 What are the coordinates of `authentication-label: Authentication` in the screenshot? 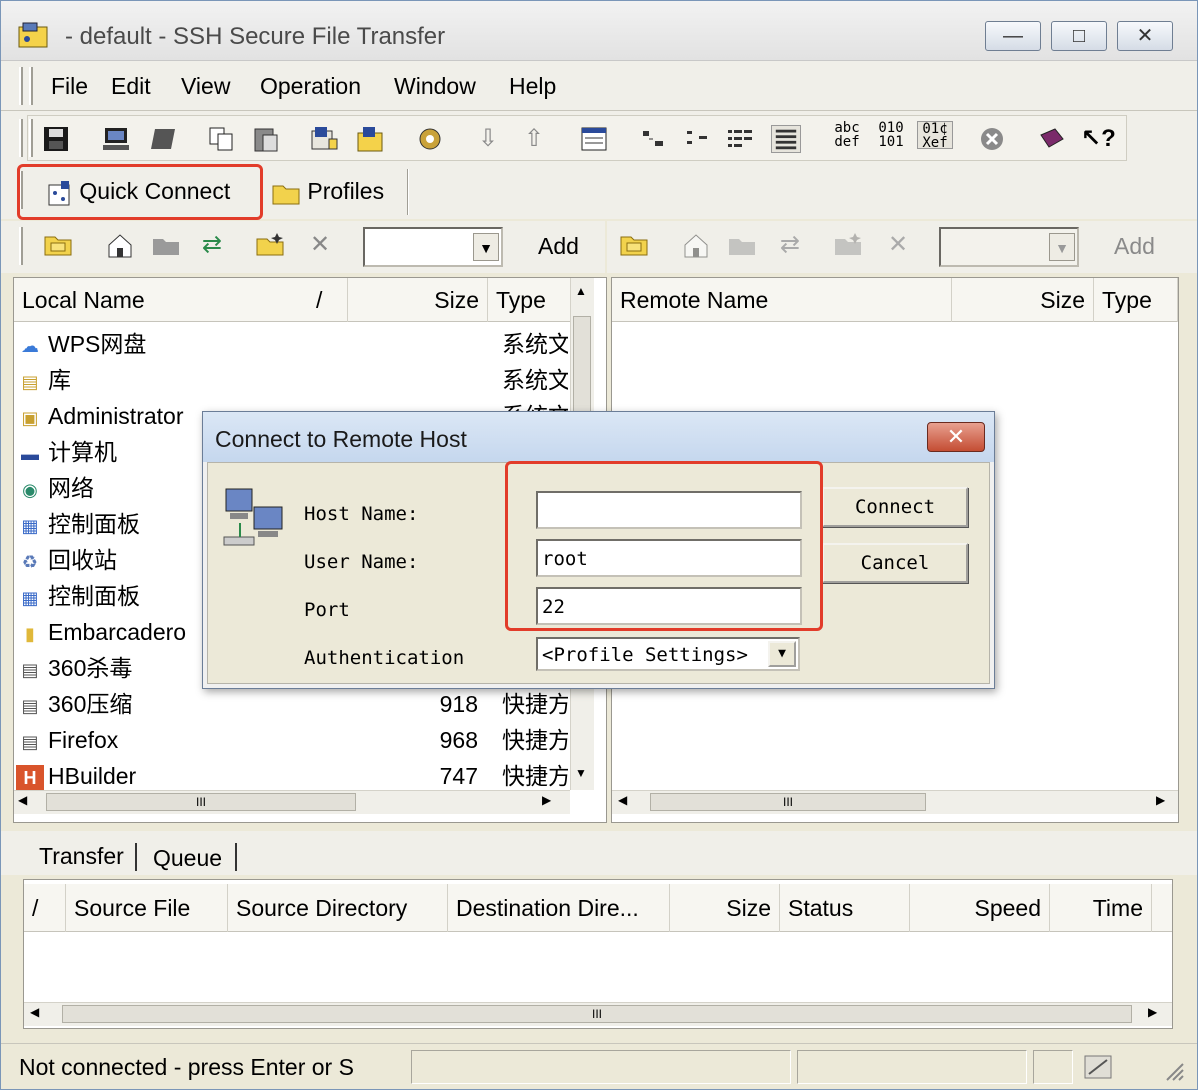 It's located at (384, 658).